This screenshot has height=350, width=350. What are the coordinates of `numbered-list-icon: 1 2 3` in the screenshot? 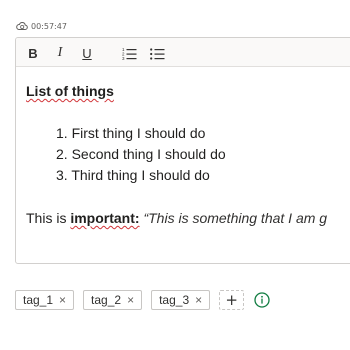 It's located at (129, 53).